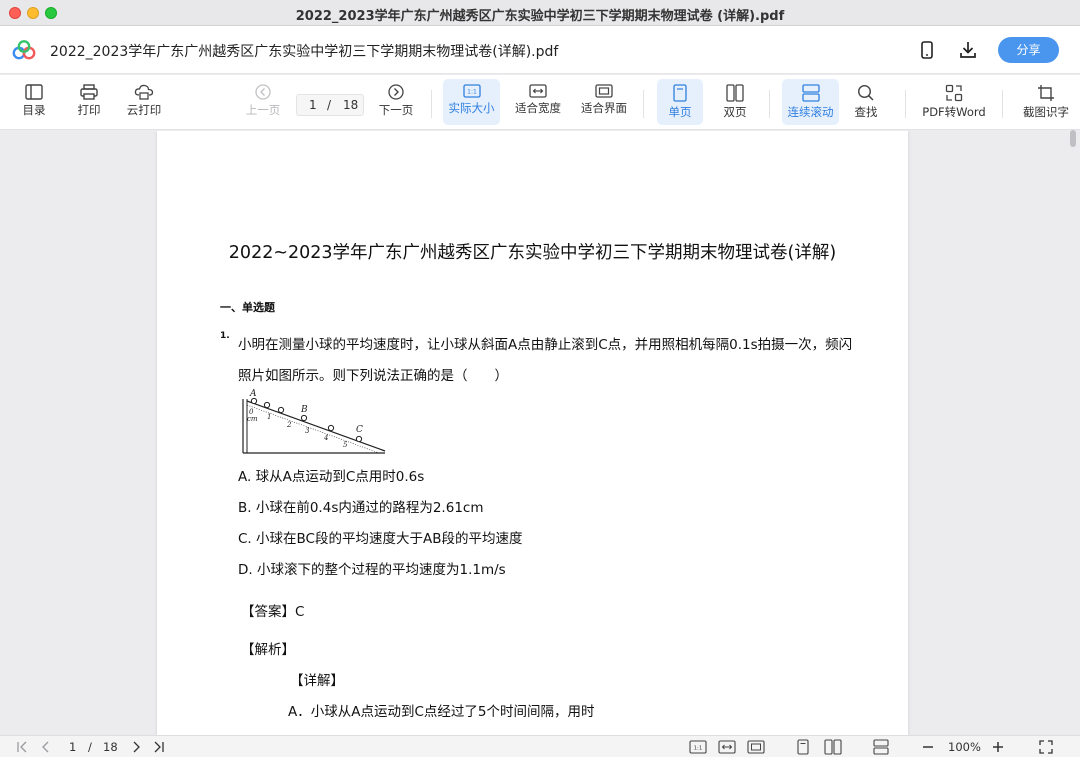 Image resolution: width=1080 pixels, height=757 pixels. I want to click on pdf-to-word-button: PDF转Word, so click(954, 102).